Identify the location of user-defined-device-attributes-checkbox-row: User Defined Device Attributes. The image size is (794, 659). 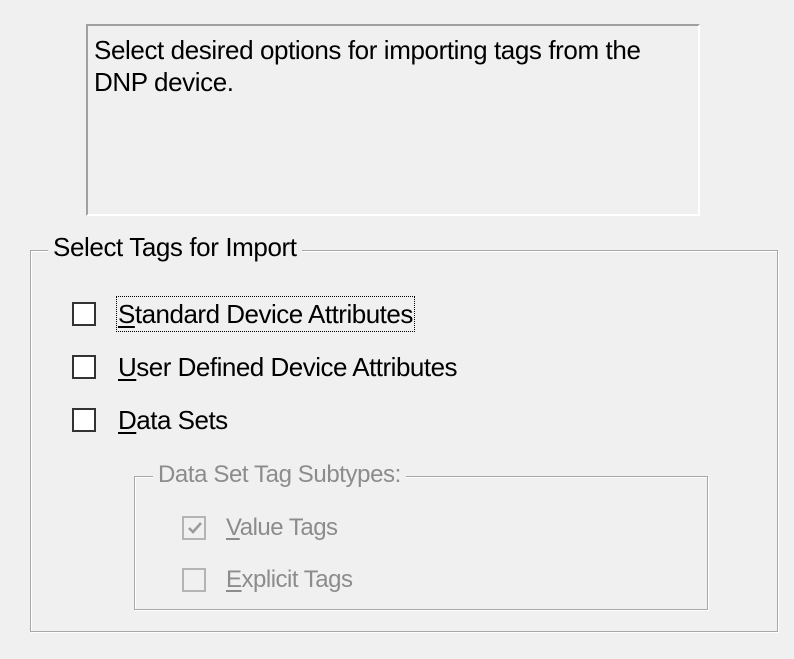
(265, 367).